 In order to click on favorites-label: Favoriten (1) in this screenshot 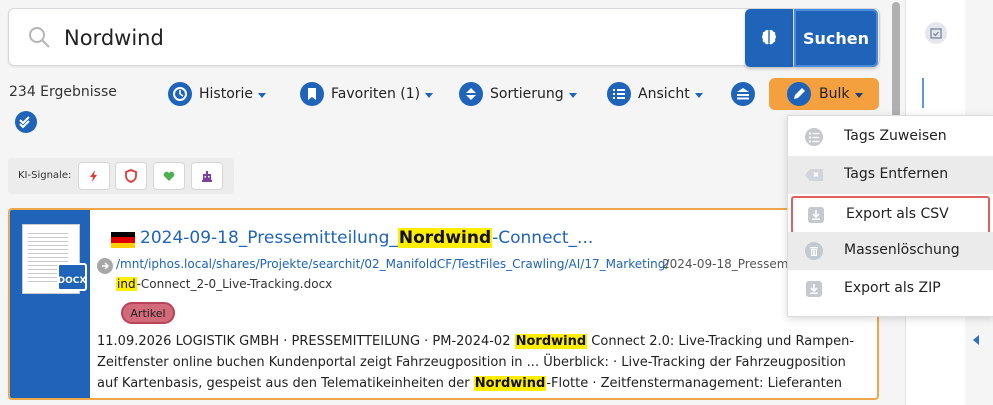, I will do `click(376, 94)`.